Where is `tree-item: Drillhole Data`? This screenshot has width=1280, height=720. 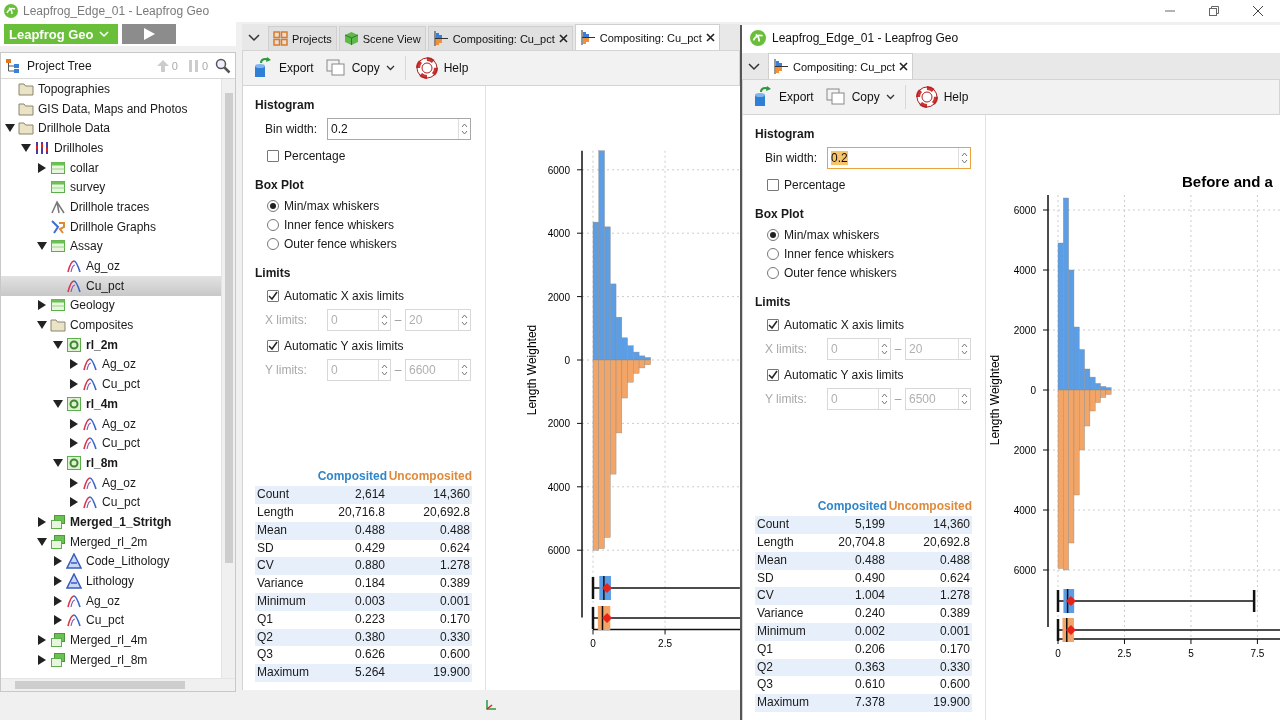 tree-item: Drillhole Data is located at coordinates (111, 128).